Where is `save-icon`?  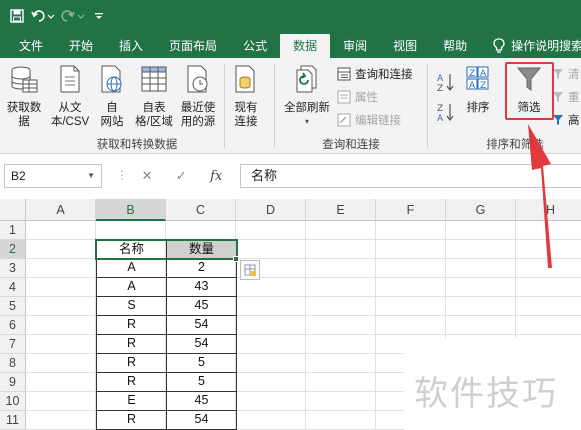
save-icon is located at coordinates (17, 16).